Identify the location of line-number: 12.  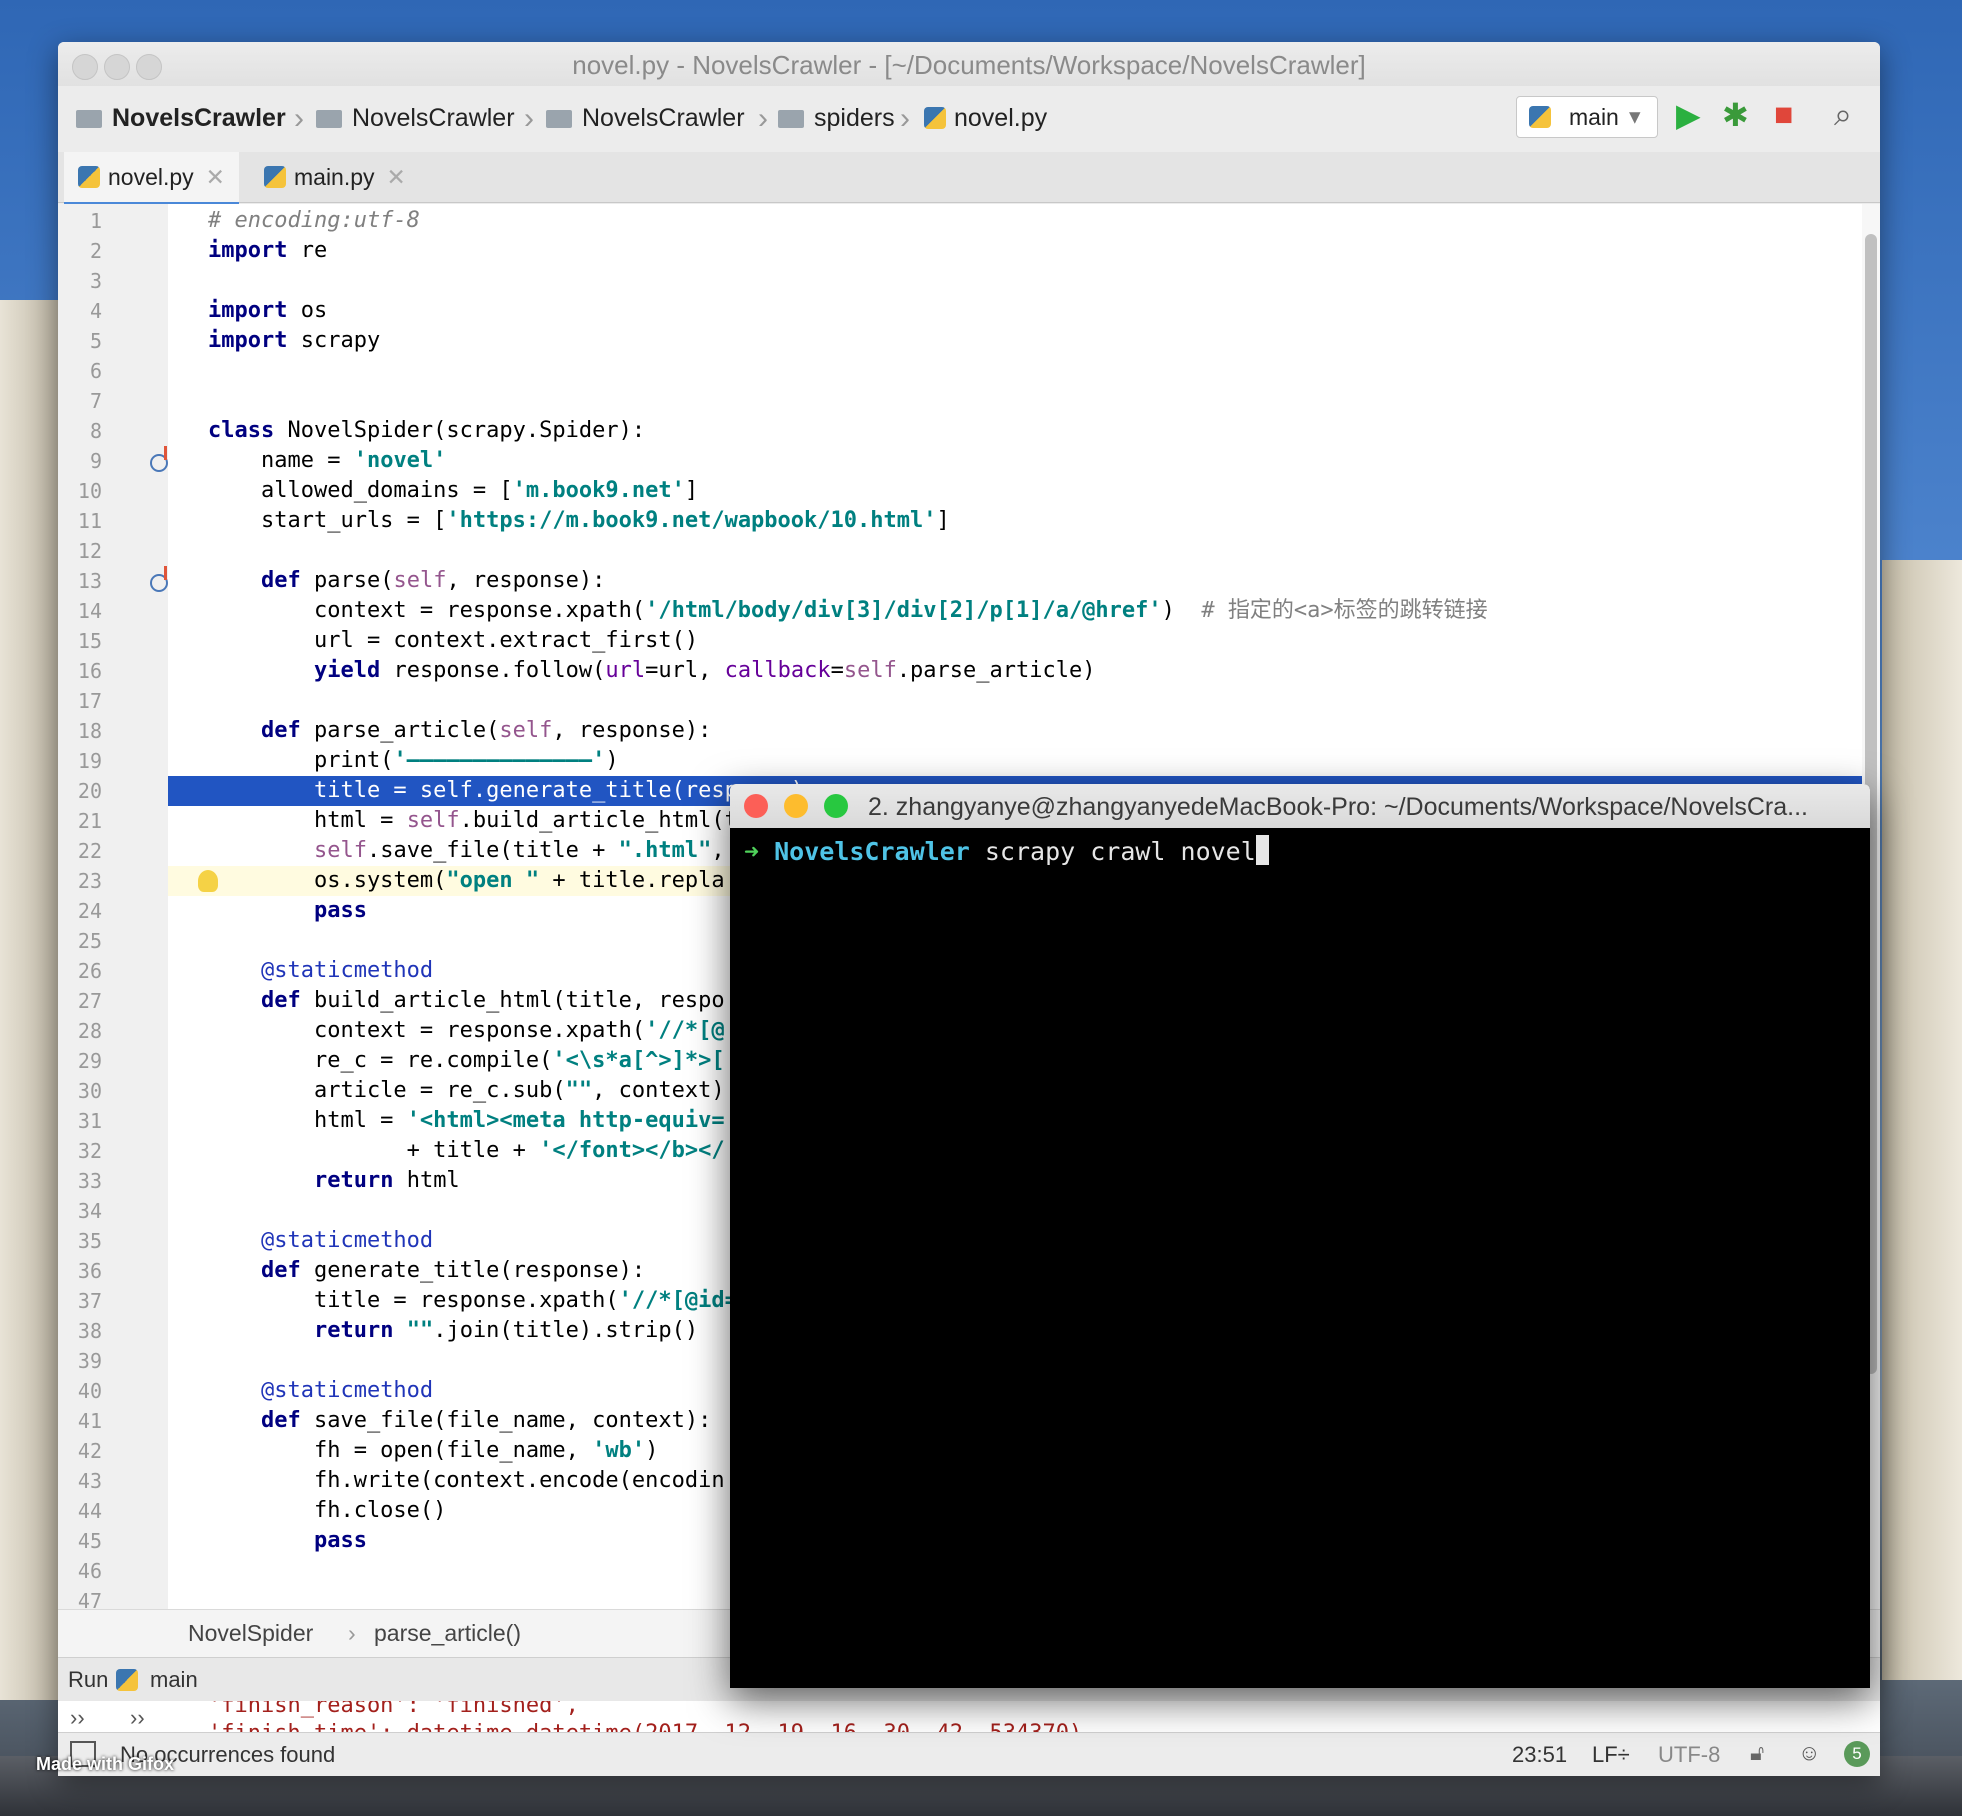
(89, 551).